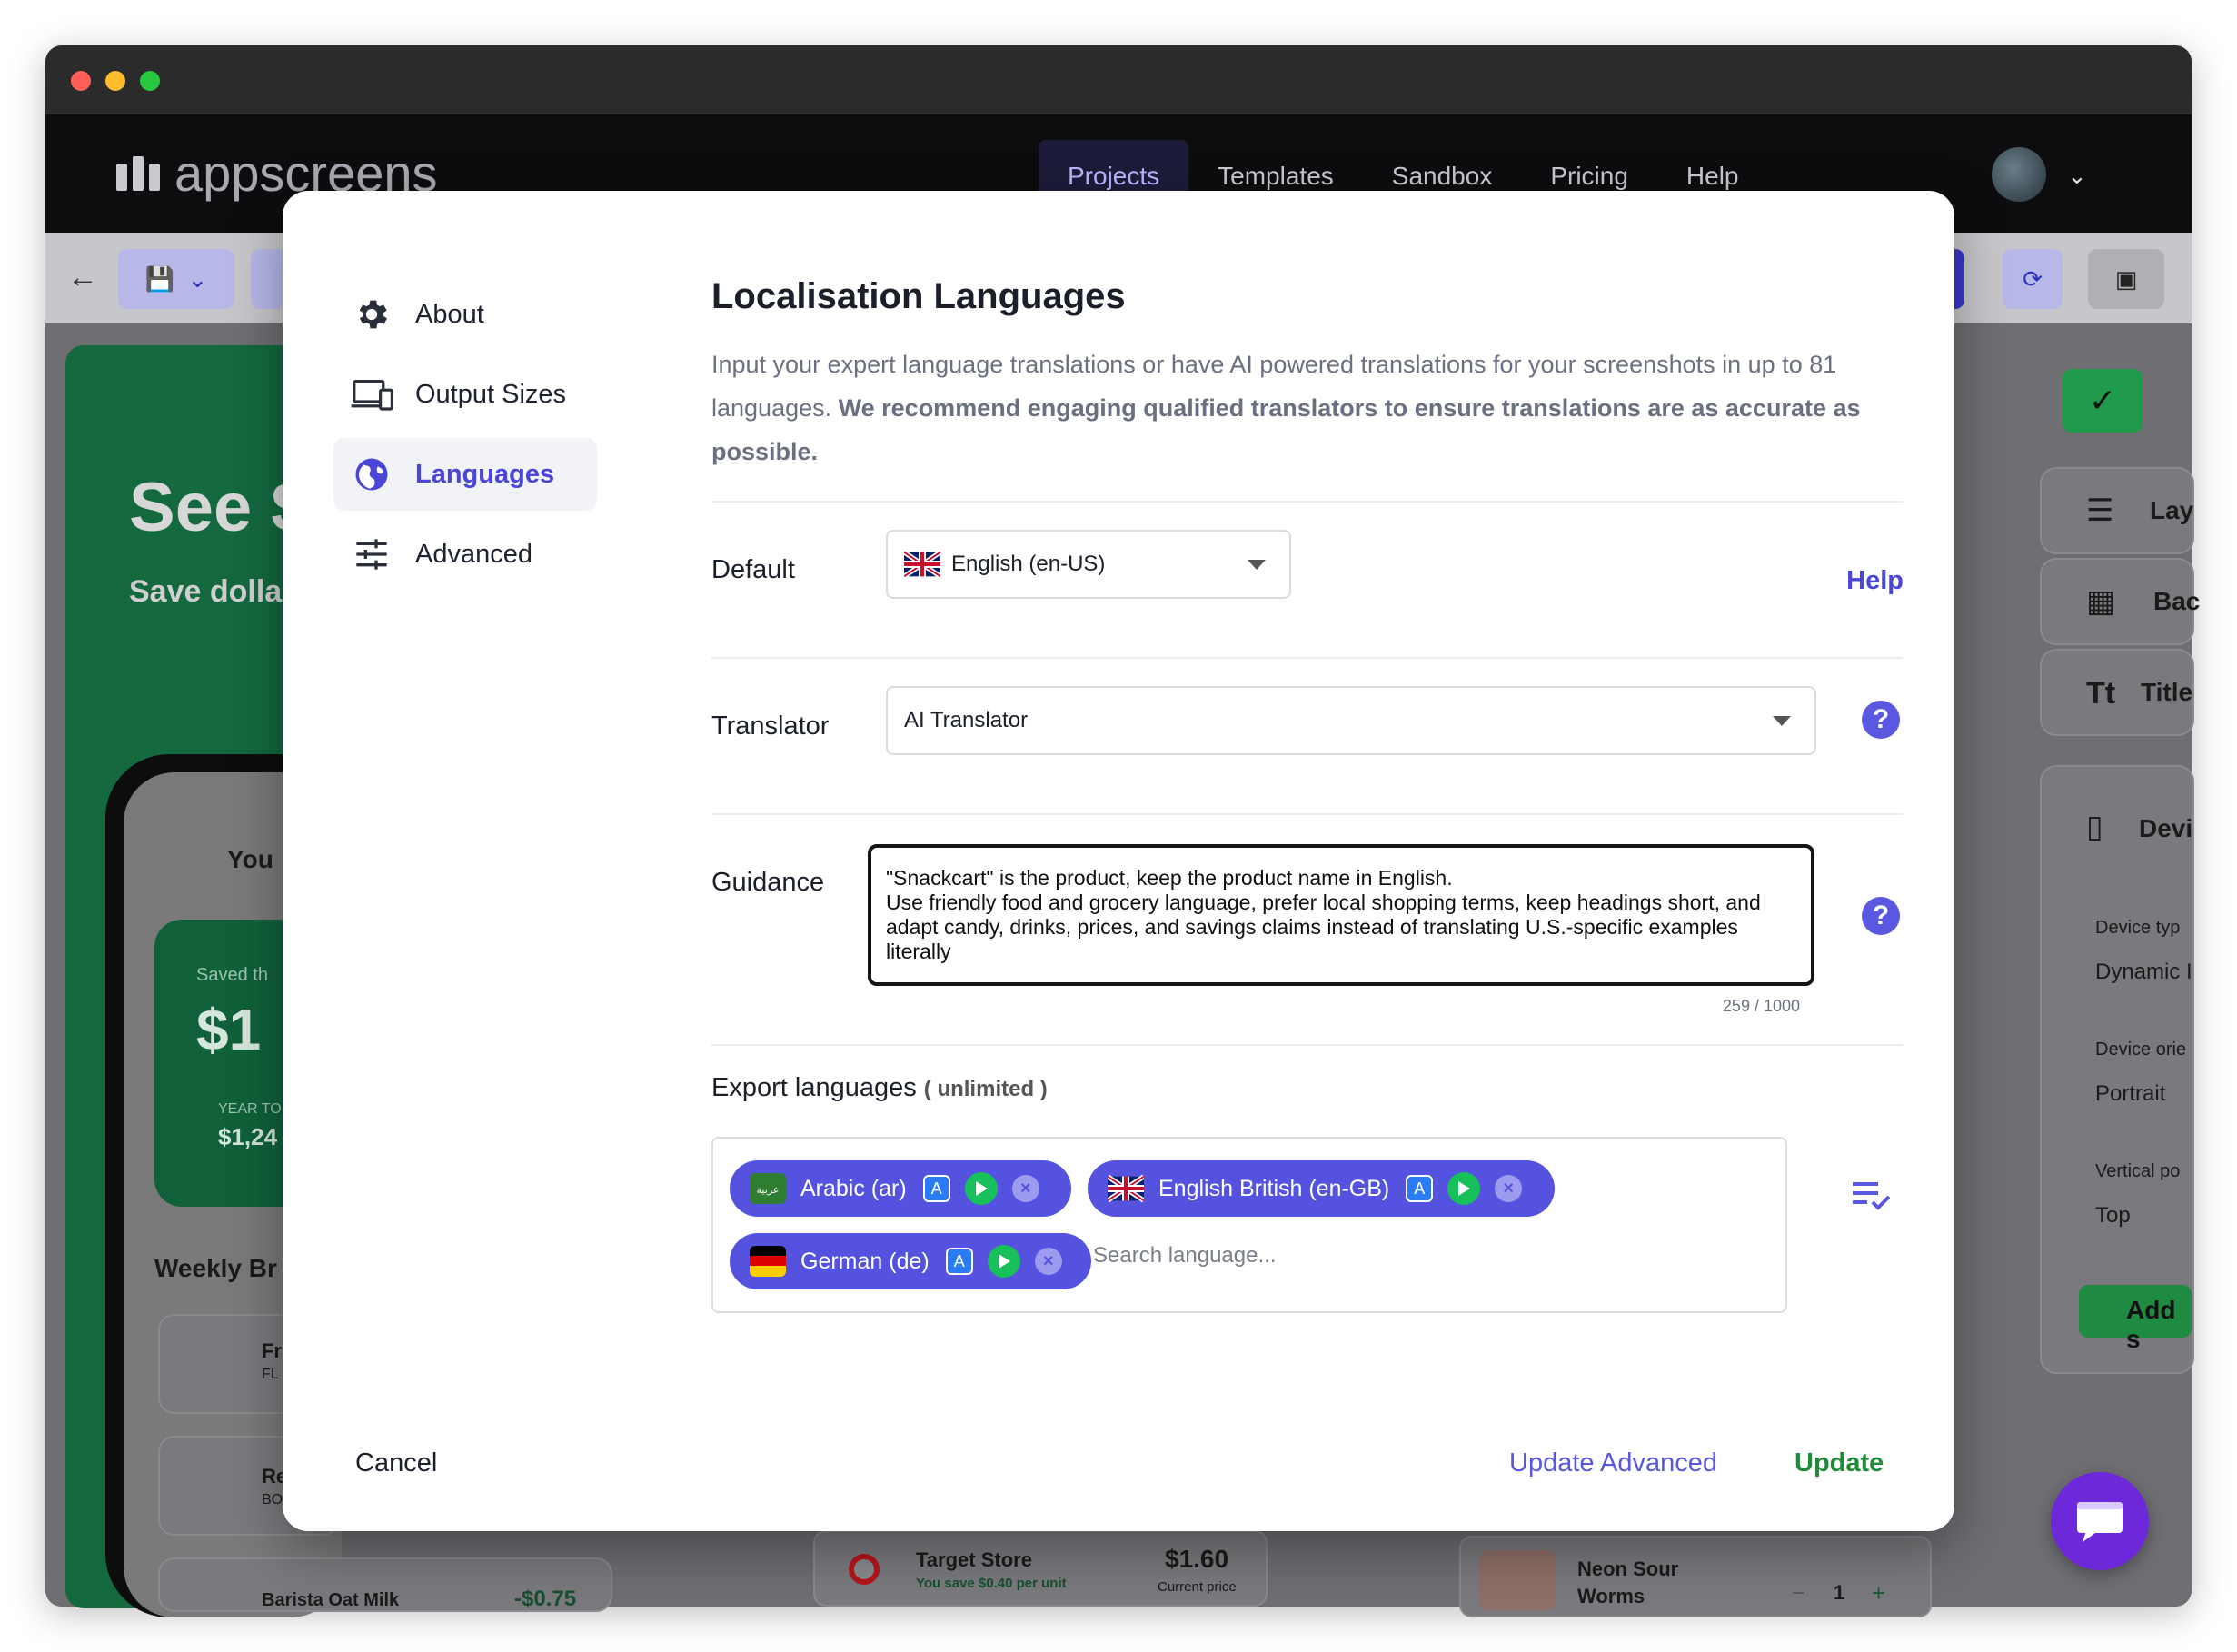  I want to click on back-arrow-icon: ←, so click(82, 277).